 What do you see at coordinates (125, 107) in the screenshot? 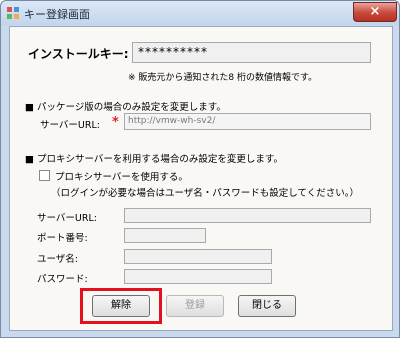
I see `package-section-heading: ■ パッケージ版の場合のみ設定を変更します。` at bounding box center [125, 107].